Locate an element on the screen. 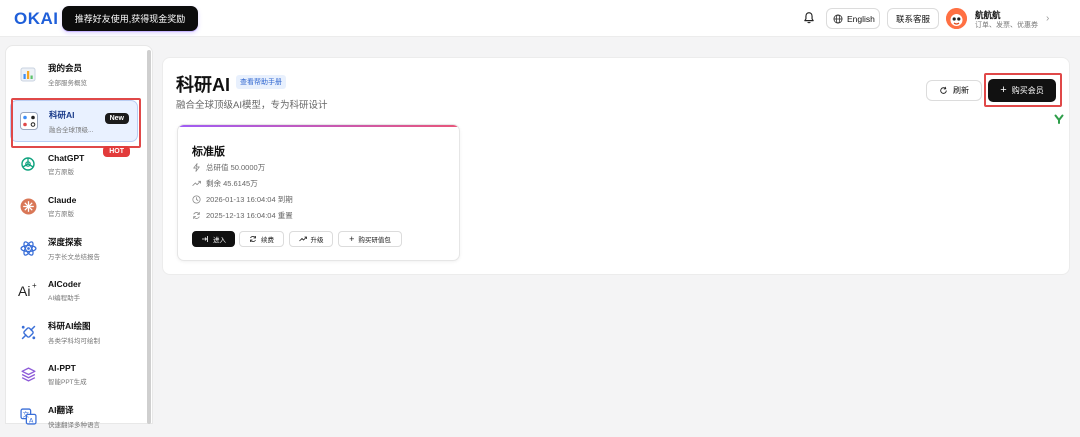 This screenshot has width=1080, height=437. ai-coder-icon: Ai + is located at coordinates (28, 290).